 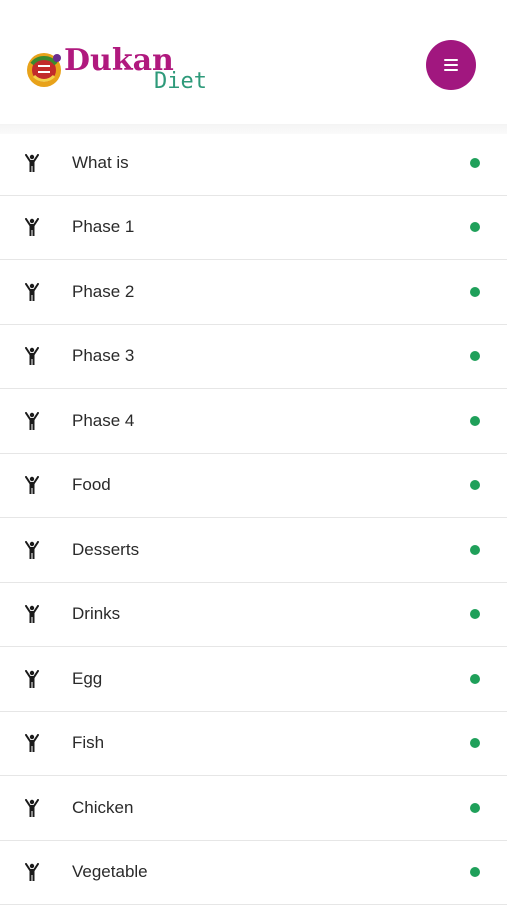 What do you see at coordinates (91, 485) in the screenshot?
I see `menu-item-label: Food` at bounding box center [91, 485].